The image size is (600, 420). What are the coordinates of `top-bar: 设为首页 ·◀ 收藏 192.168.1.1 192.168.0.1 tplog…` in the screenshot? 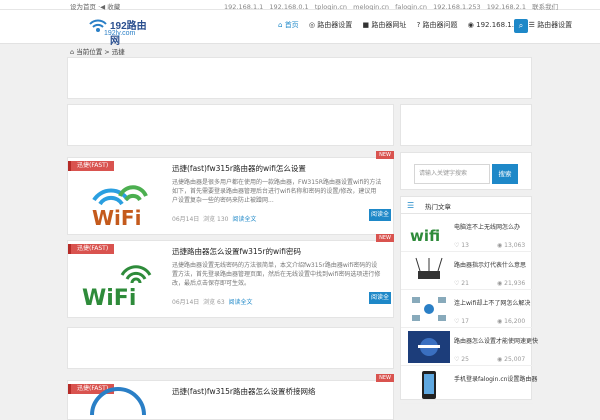 It's located at (300, 5).